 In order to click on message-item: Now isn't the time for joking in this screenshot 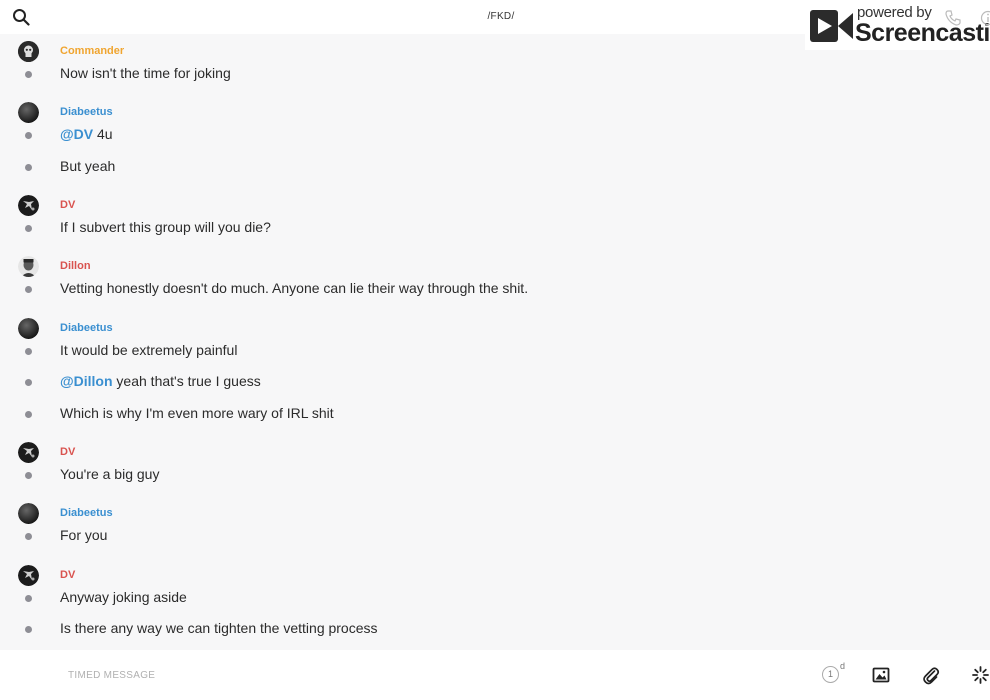, I will do `click(495, 74)`.